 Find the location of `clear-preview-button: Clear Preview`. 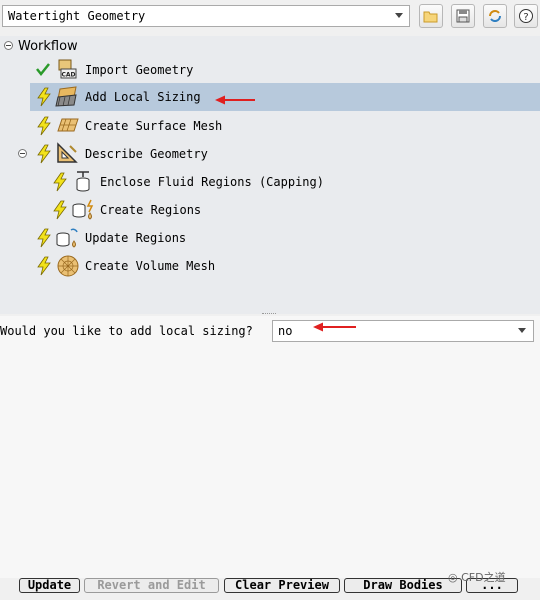

clear-preview-button: Clear Preview is located at coordinates (282, 585).